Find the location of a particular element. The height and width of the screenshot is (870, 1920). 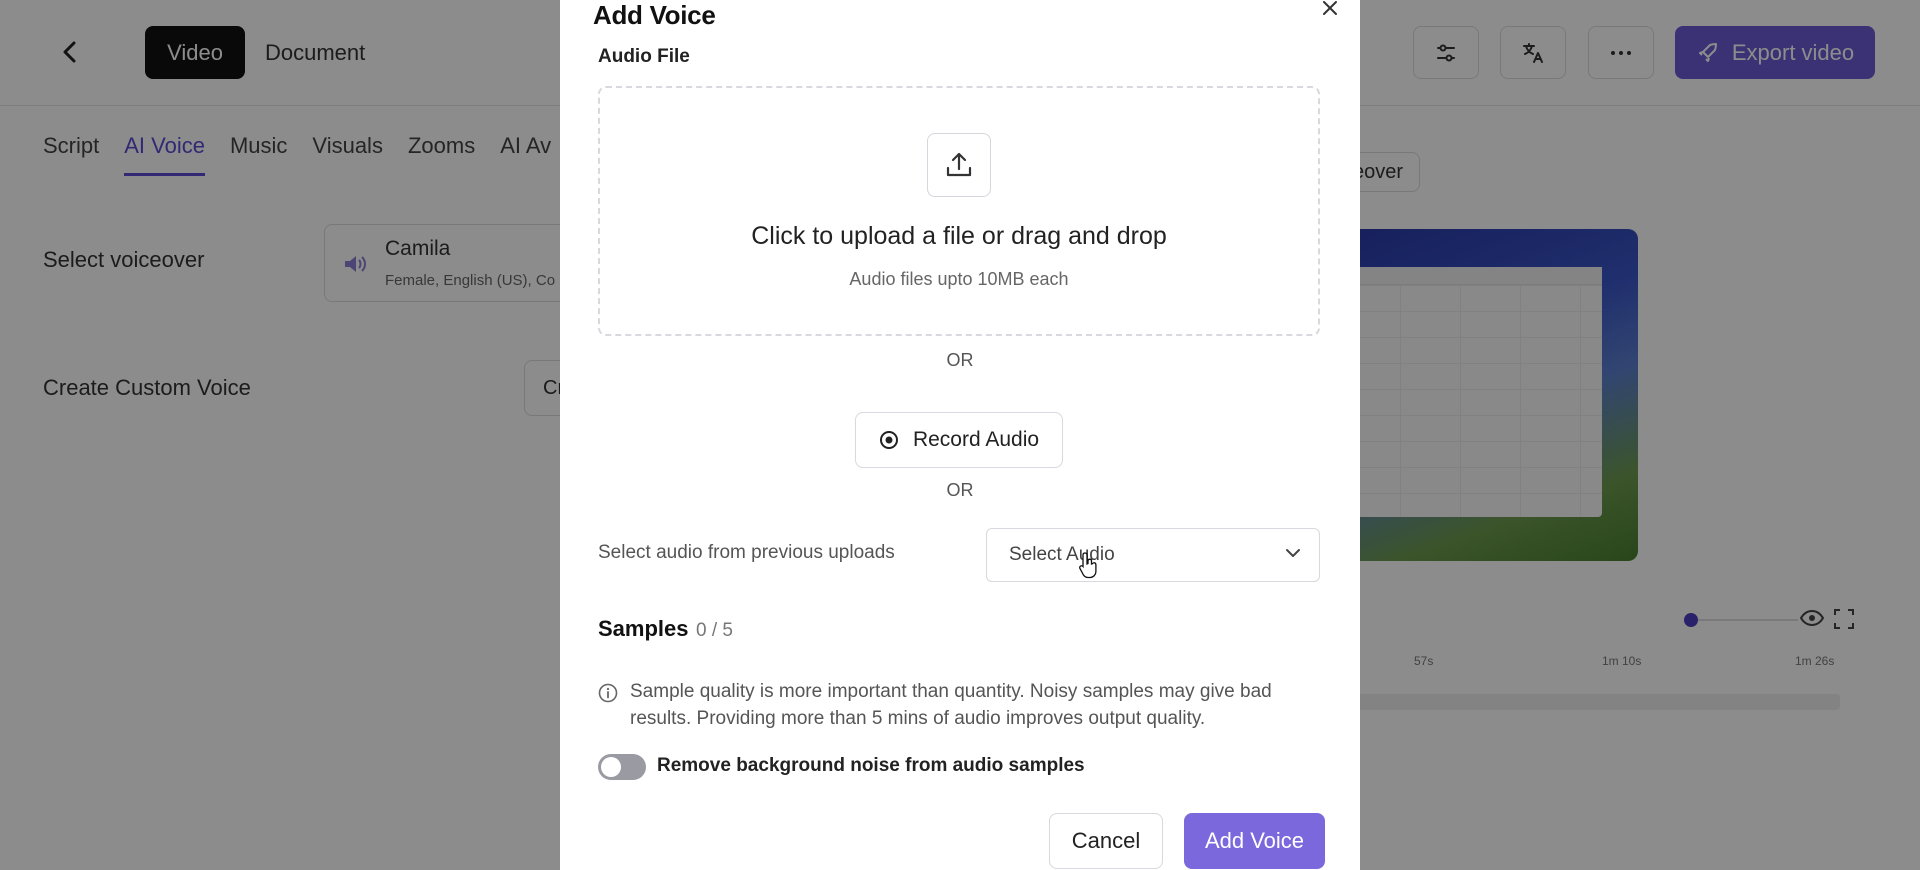

hand-cursor-icon is located at coordinates (1088, 565).